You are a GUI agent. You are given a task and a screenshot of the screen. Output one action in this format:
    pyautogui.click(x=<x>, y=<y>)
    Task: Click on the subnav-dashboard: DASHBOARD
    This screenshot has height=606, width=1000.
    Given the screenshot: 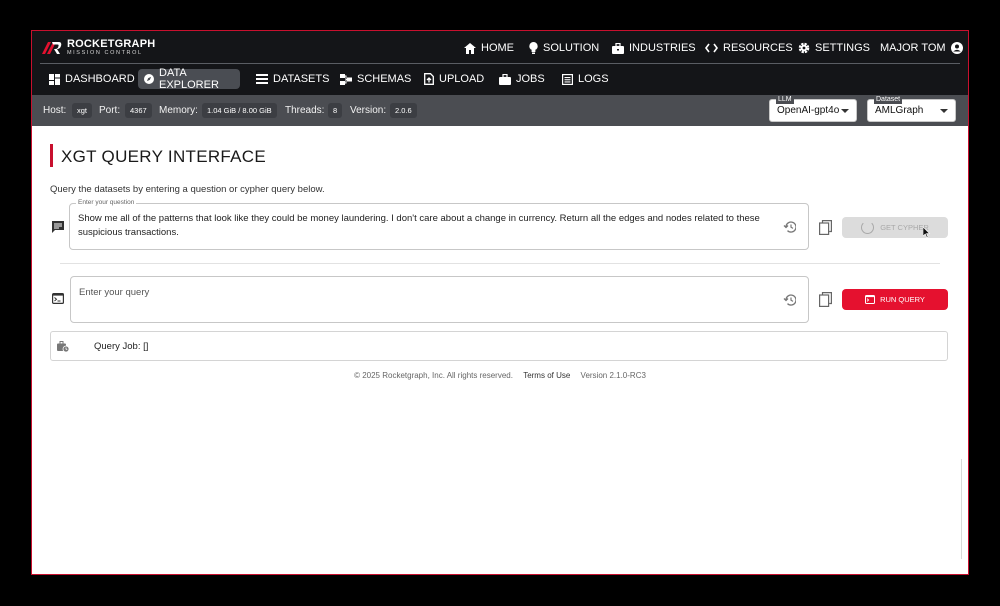 What is the action you would take?
    pyautogui.click(x=92, y=79)
    